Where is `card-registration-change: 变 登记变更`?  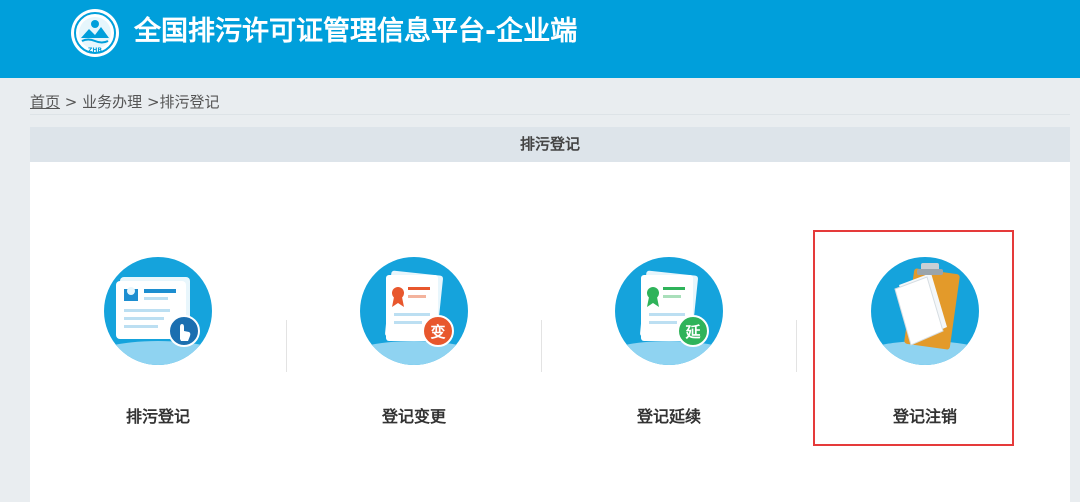
card-registration-change: 变 登记变更 is located at coordinates (414, 345).